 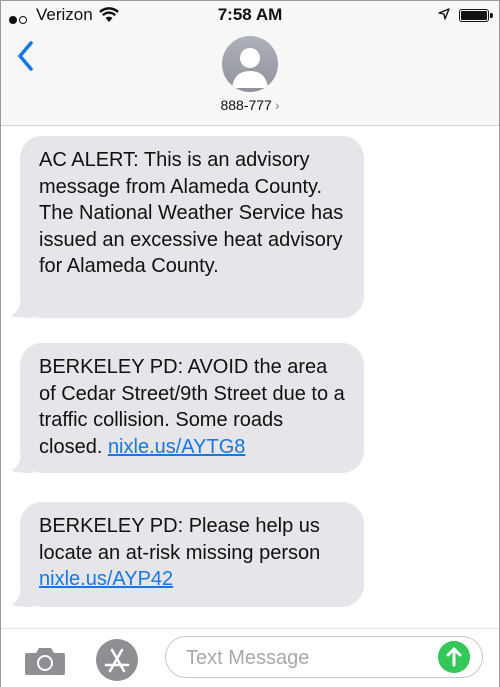 I want to click on back-chevron-icon, so click(x=26, y=56).